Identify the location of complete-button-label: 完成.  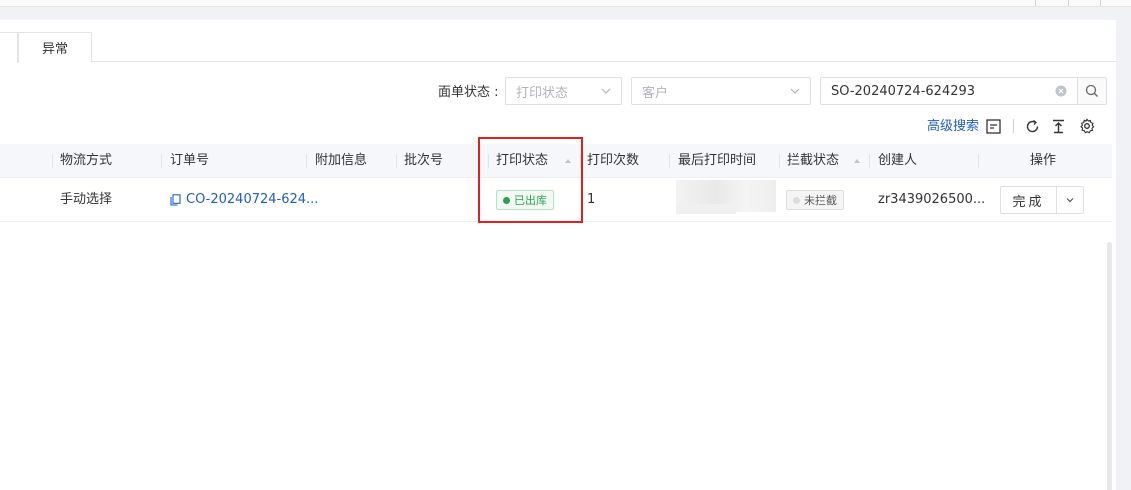
(1028, 202).